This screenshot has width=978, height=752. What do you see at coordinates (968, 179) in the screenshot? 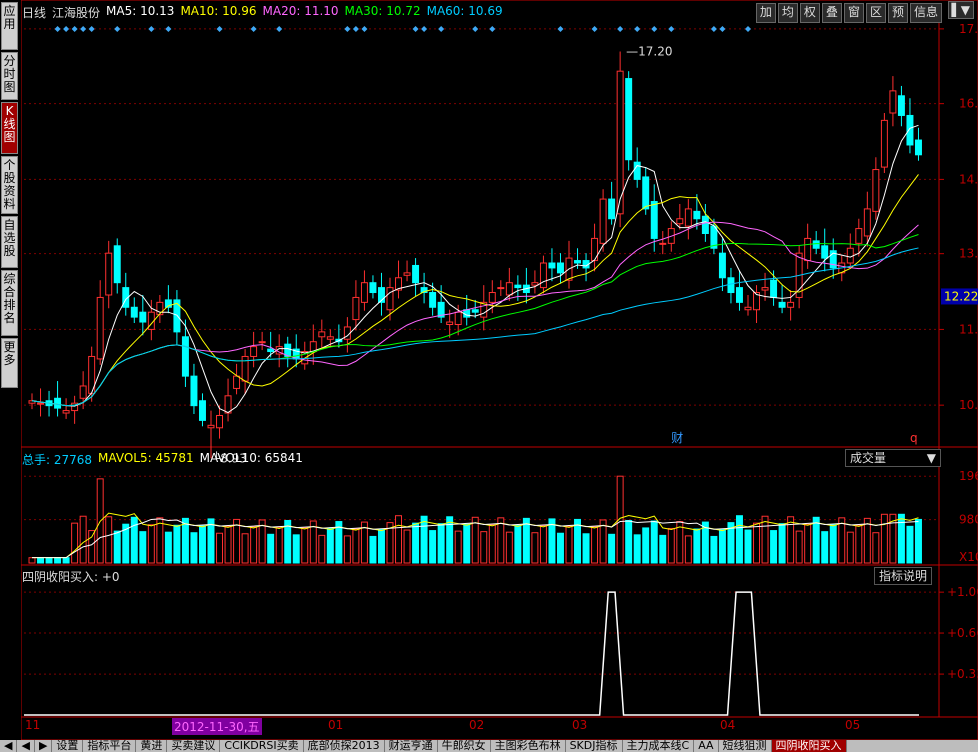
I see `price-tick-label: 14.60` at bounding box center [968, 179].